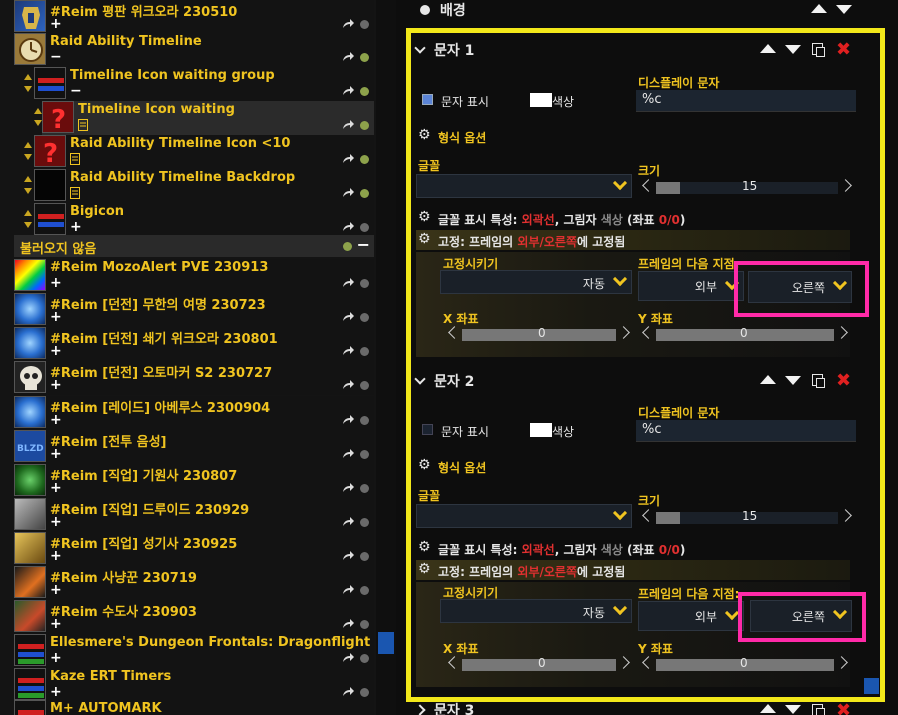 This screenshot has width=898, height=715. I want to click on text1-header: 문자 1, so click(444, 50).